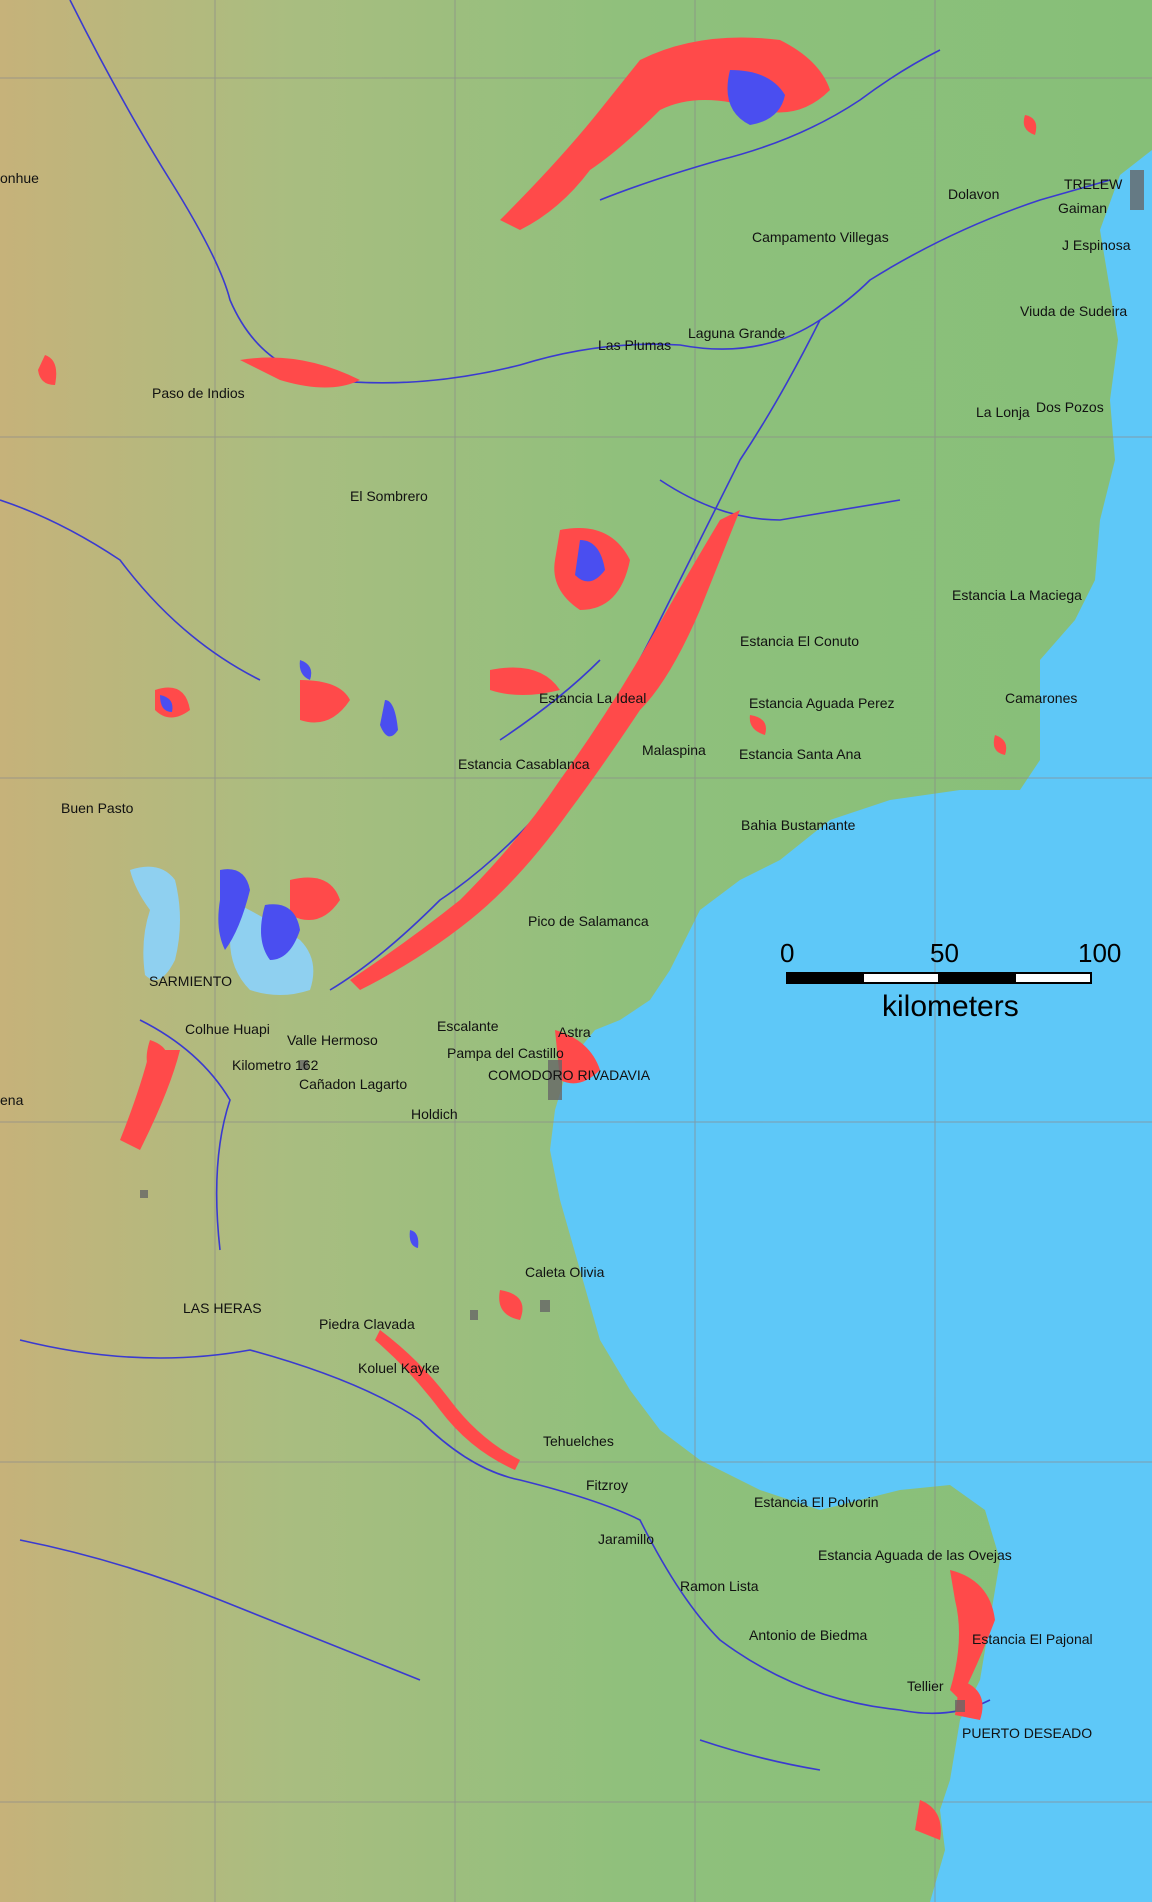 This screenshot has height=1902, width=1152. Describe the element at coordinates (574, 1032) in the screenshot. I see `place-label: Astra` at that location.